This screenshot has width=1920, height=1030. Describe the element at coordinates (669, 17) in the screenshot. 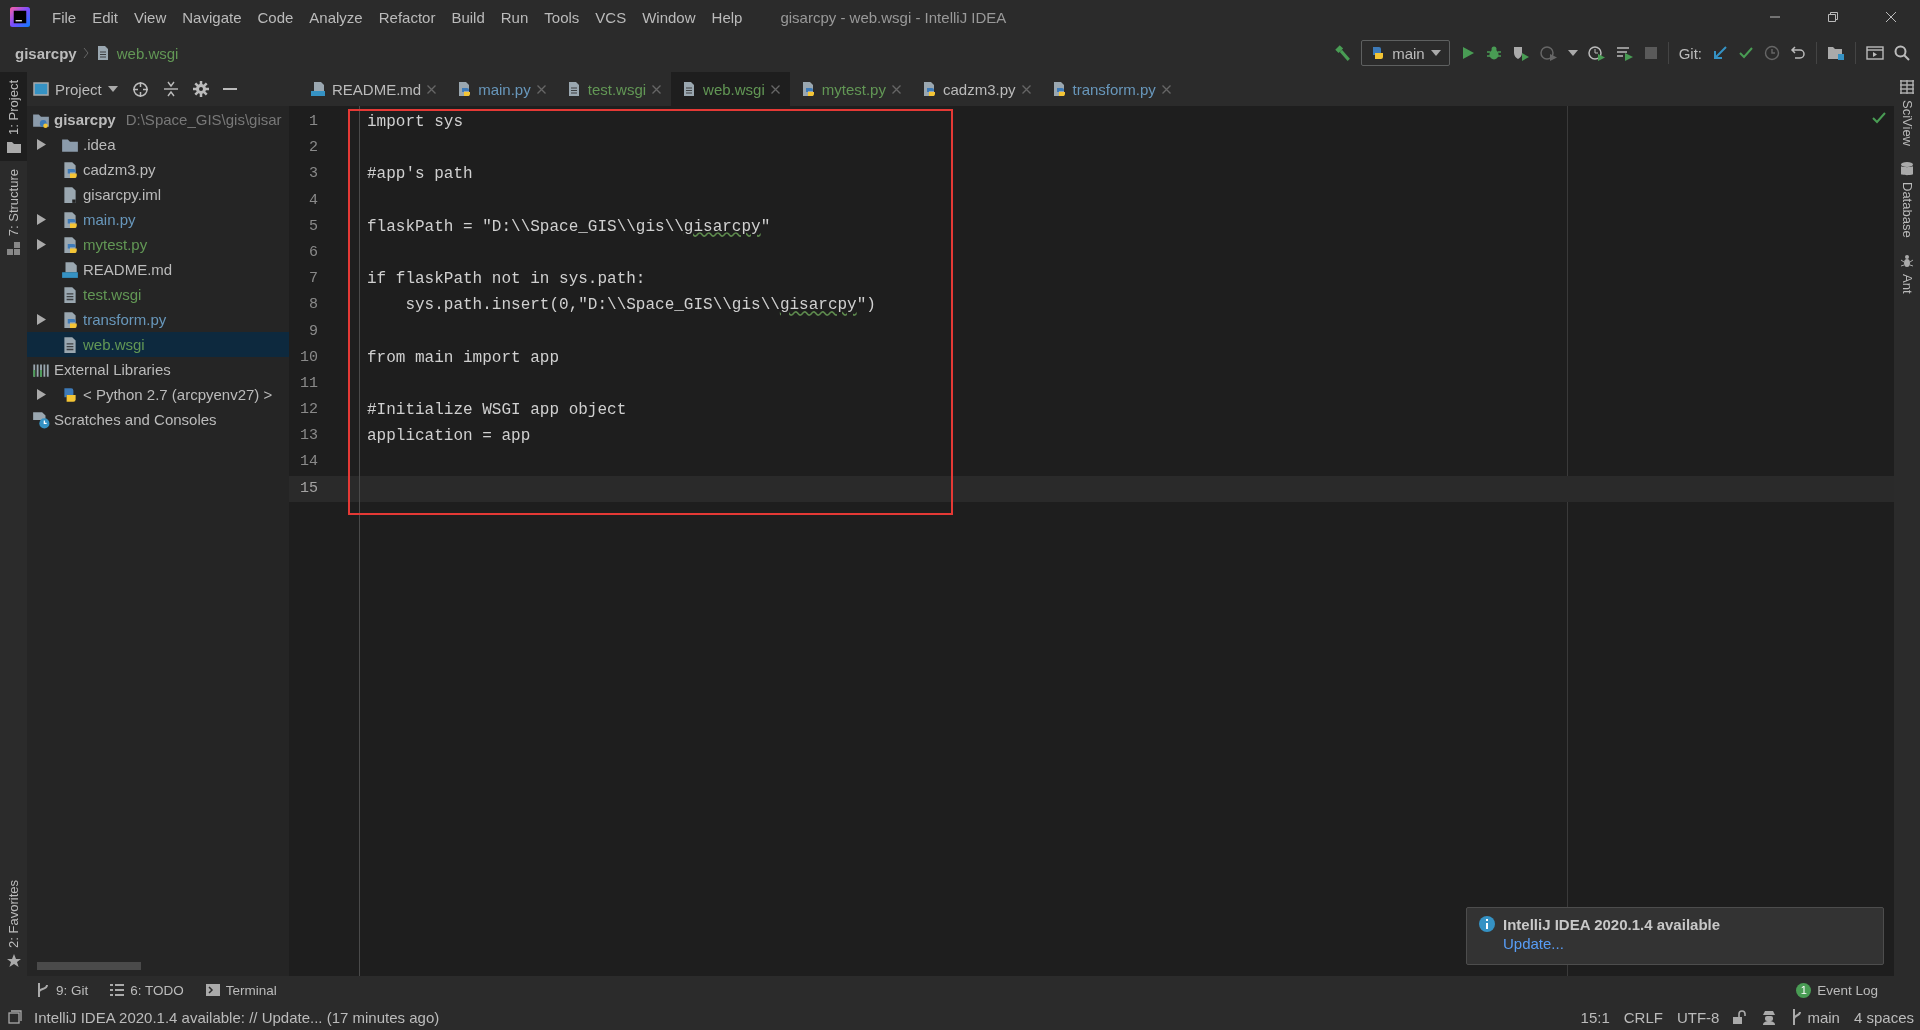

I see `menu-item: Window` at that location.